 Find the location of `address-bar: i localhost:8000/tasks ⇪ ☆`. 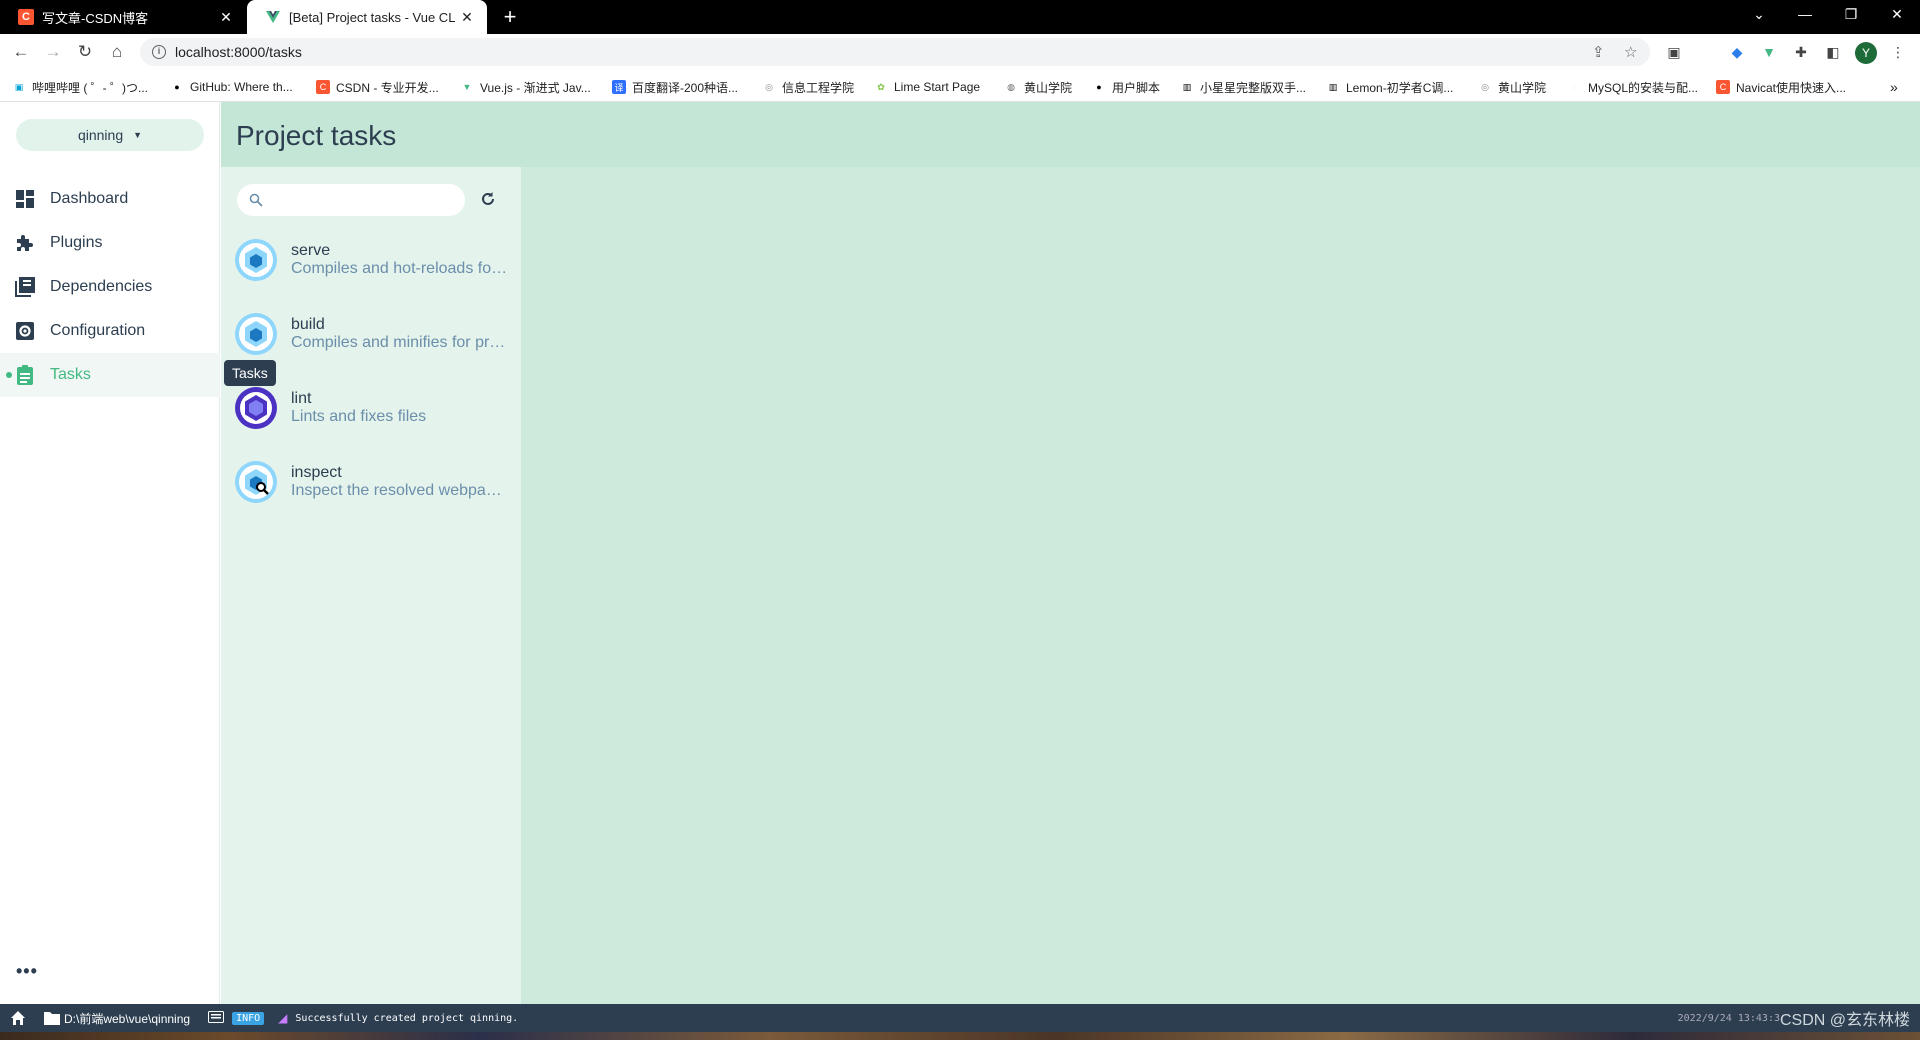

address-bar: i localhost:8000/tasks ⇪ ☆ is located at coordinates (895, 52).